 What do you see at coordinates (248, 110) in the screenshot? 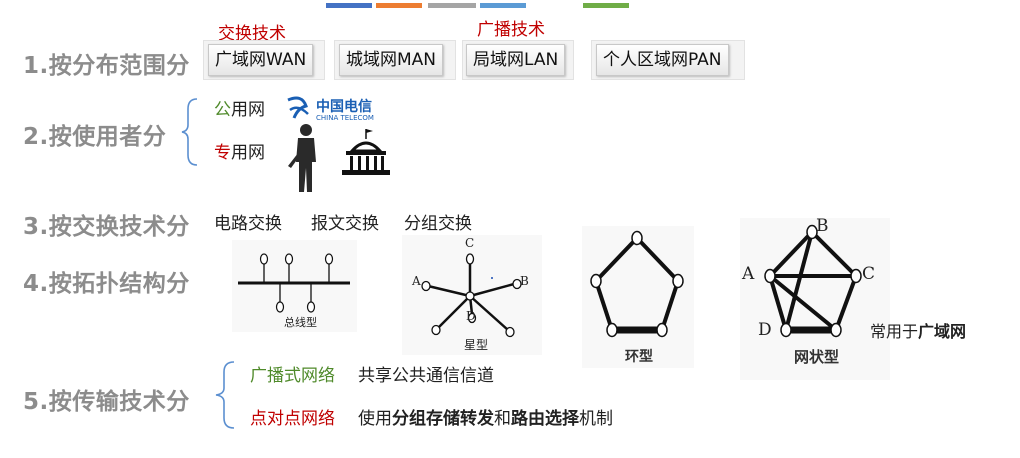
I see `public-rest: 用网` at bounding box center [248, 110].